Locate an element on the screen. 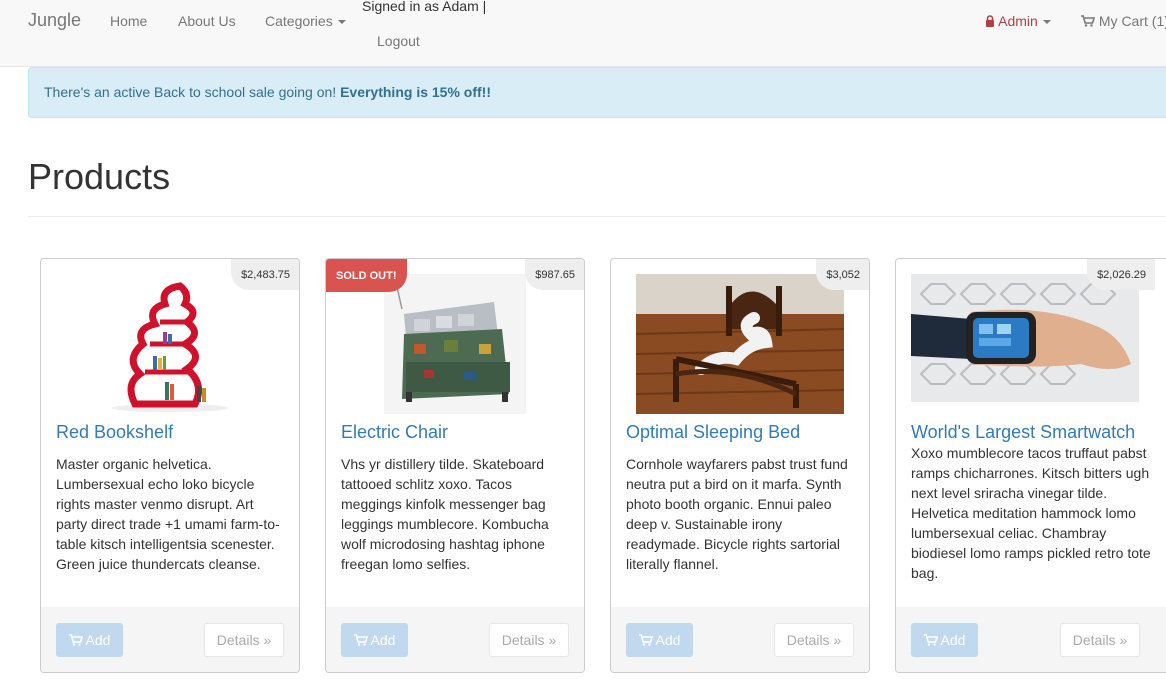 The width and height of the screenshot is (1166, 685). cart-label: My Cart (1) is located at coordinates (1132, 21).